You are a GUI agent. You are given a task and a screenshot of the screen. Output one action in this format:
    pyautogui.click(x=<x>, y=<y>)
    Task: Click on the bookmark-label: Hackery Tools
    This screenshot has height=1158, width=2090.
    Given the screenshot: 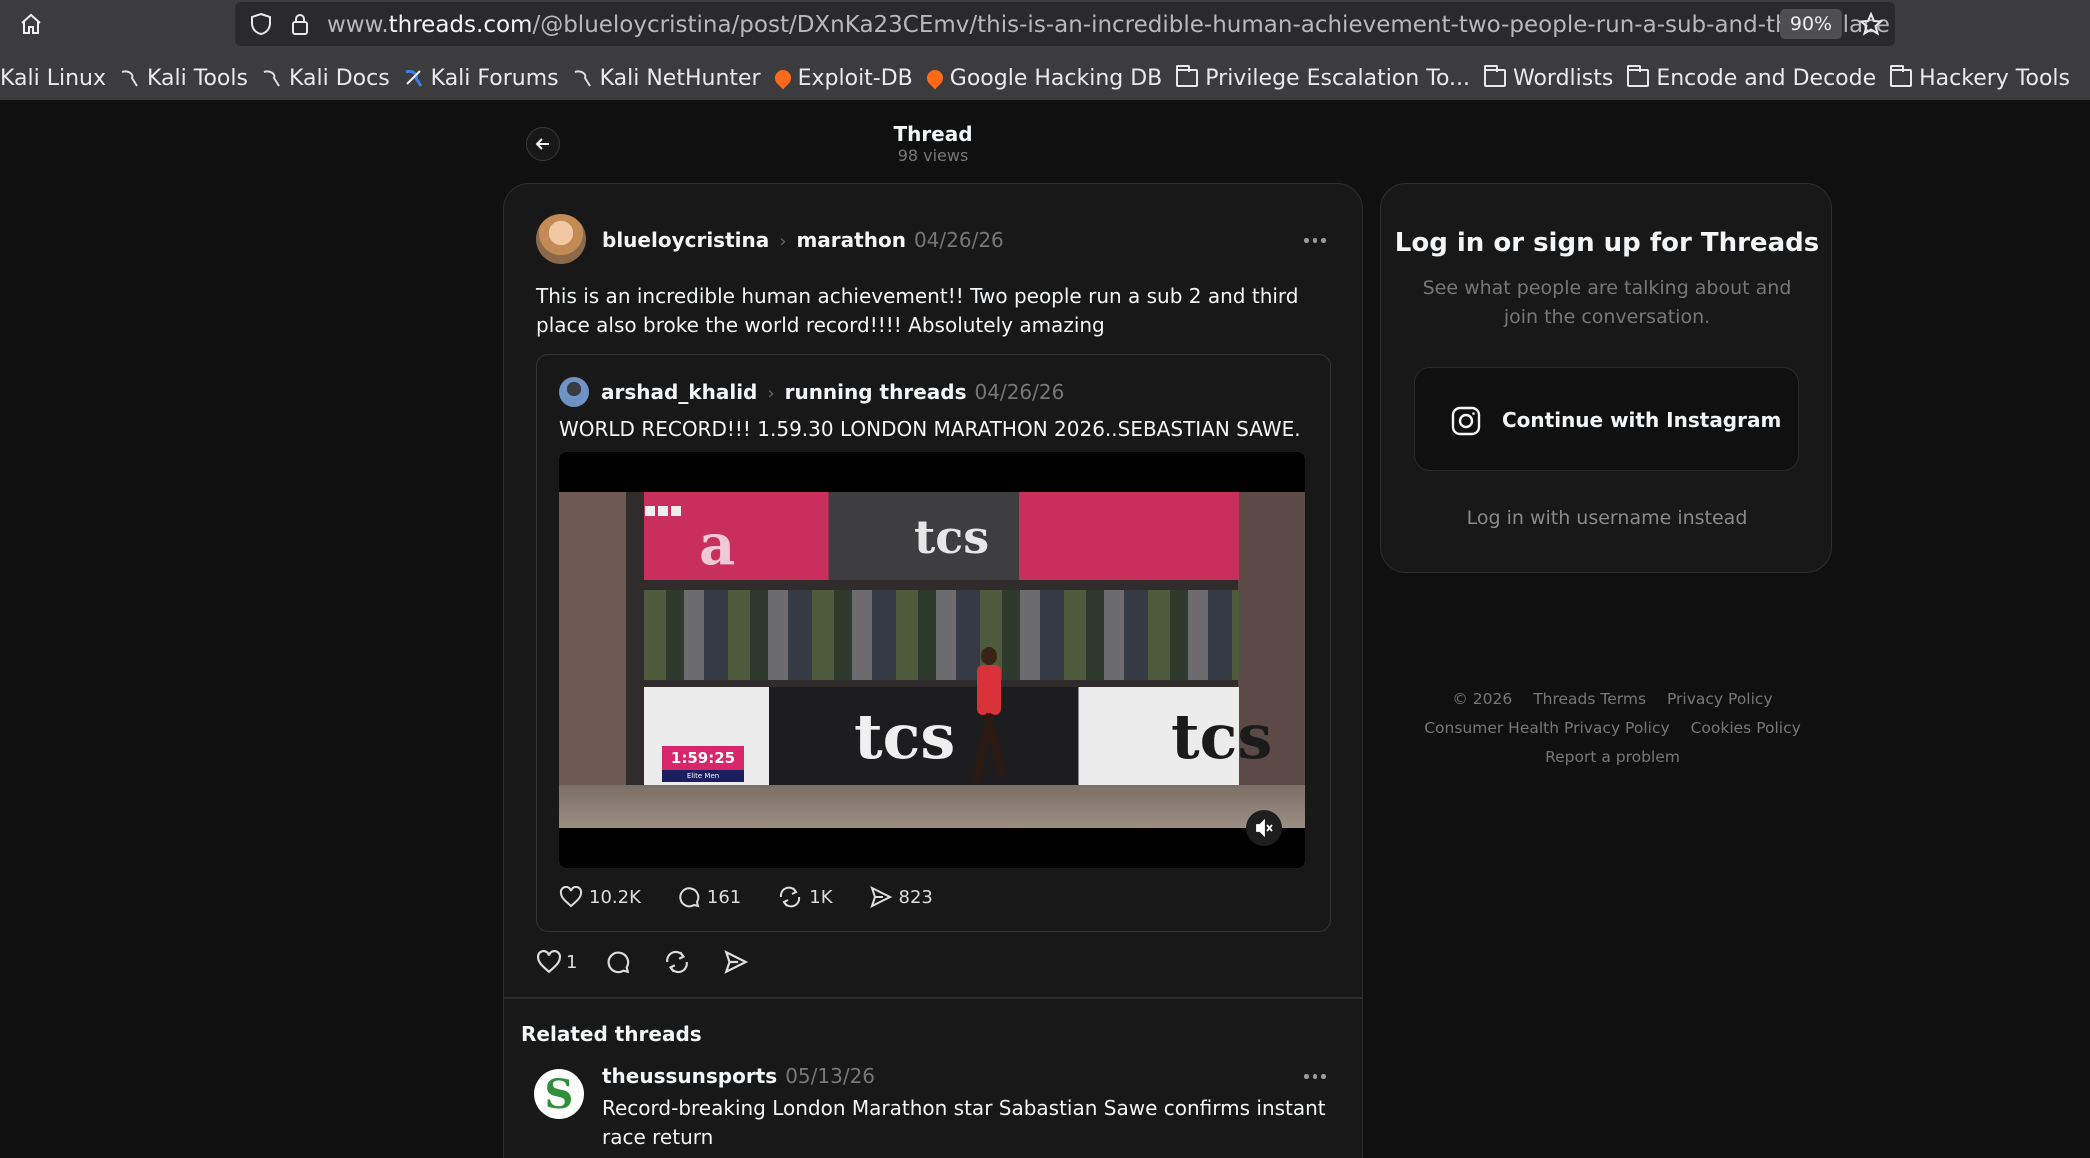 What is the action you would take?
    pyautogui.click(x=1995, y=78)
    